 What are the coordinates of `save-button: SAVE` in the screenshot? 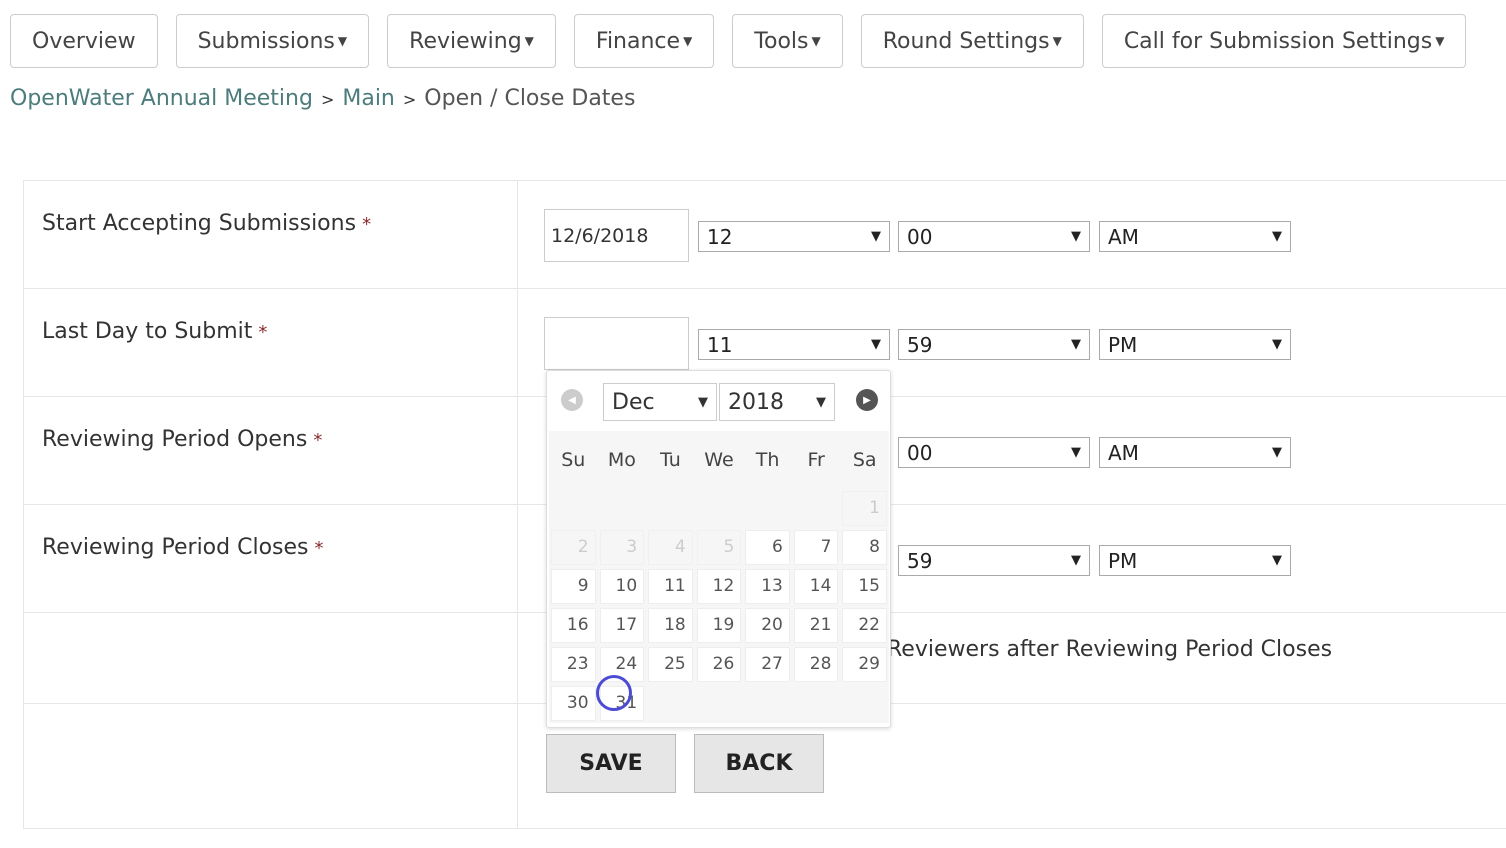 It's located at (611, 763).